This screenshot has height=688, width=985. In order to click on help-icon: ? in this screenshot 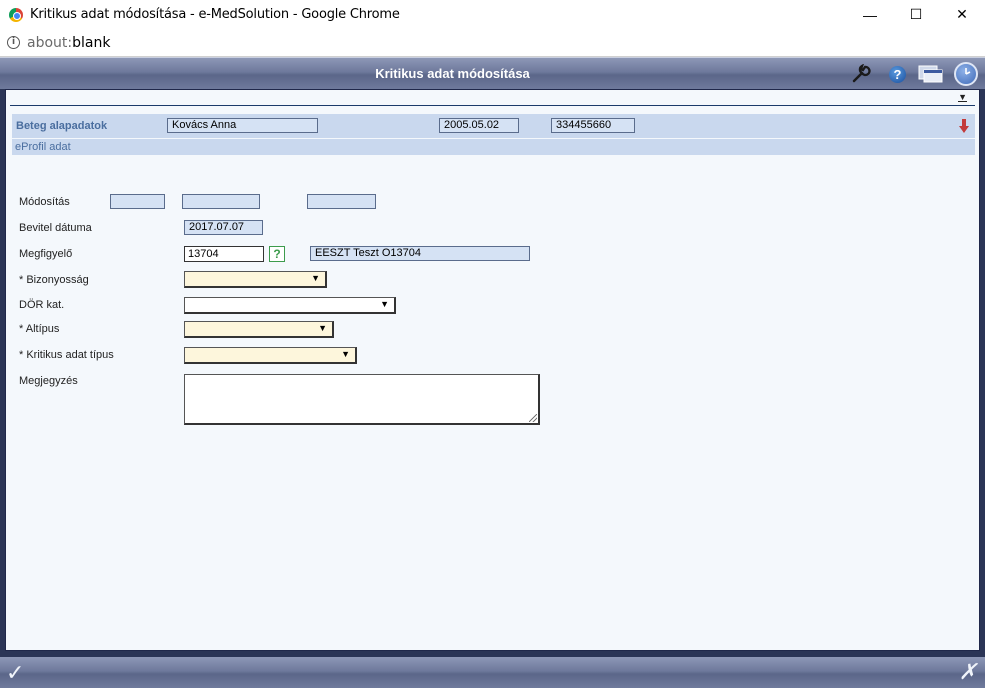, I will do `click(897, 74)`.